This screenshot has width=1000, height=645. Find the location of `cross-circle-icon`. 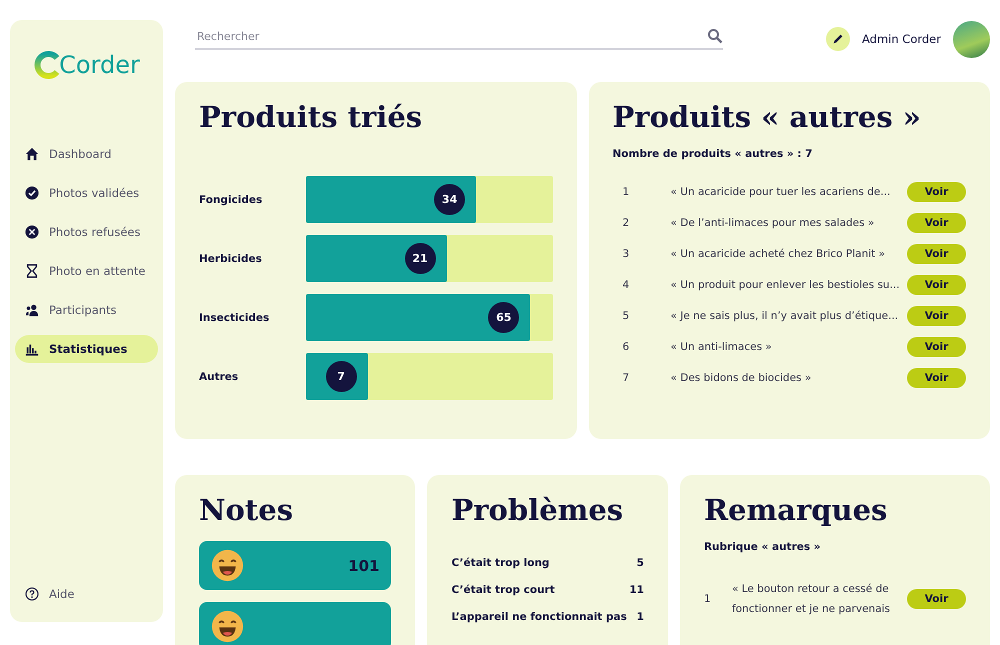

cross-circle-icon is located at coordinates (32, 232).